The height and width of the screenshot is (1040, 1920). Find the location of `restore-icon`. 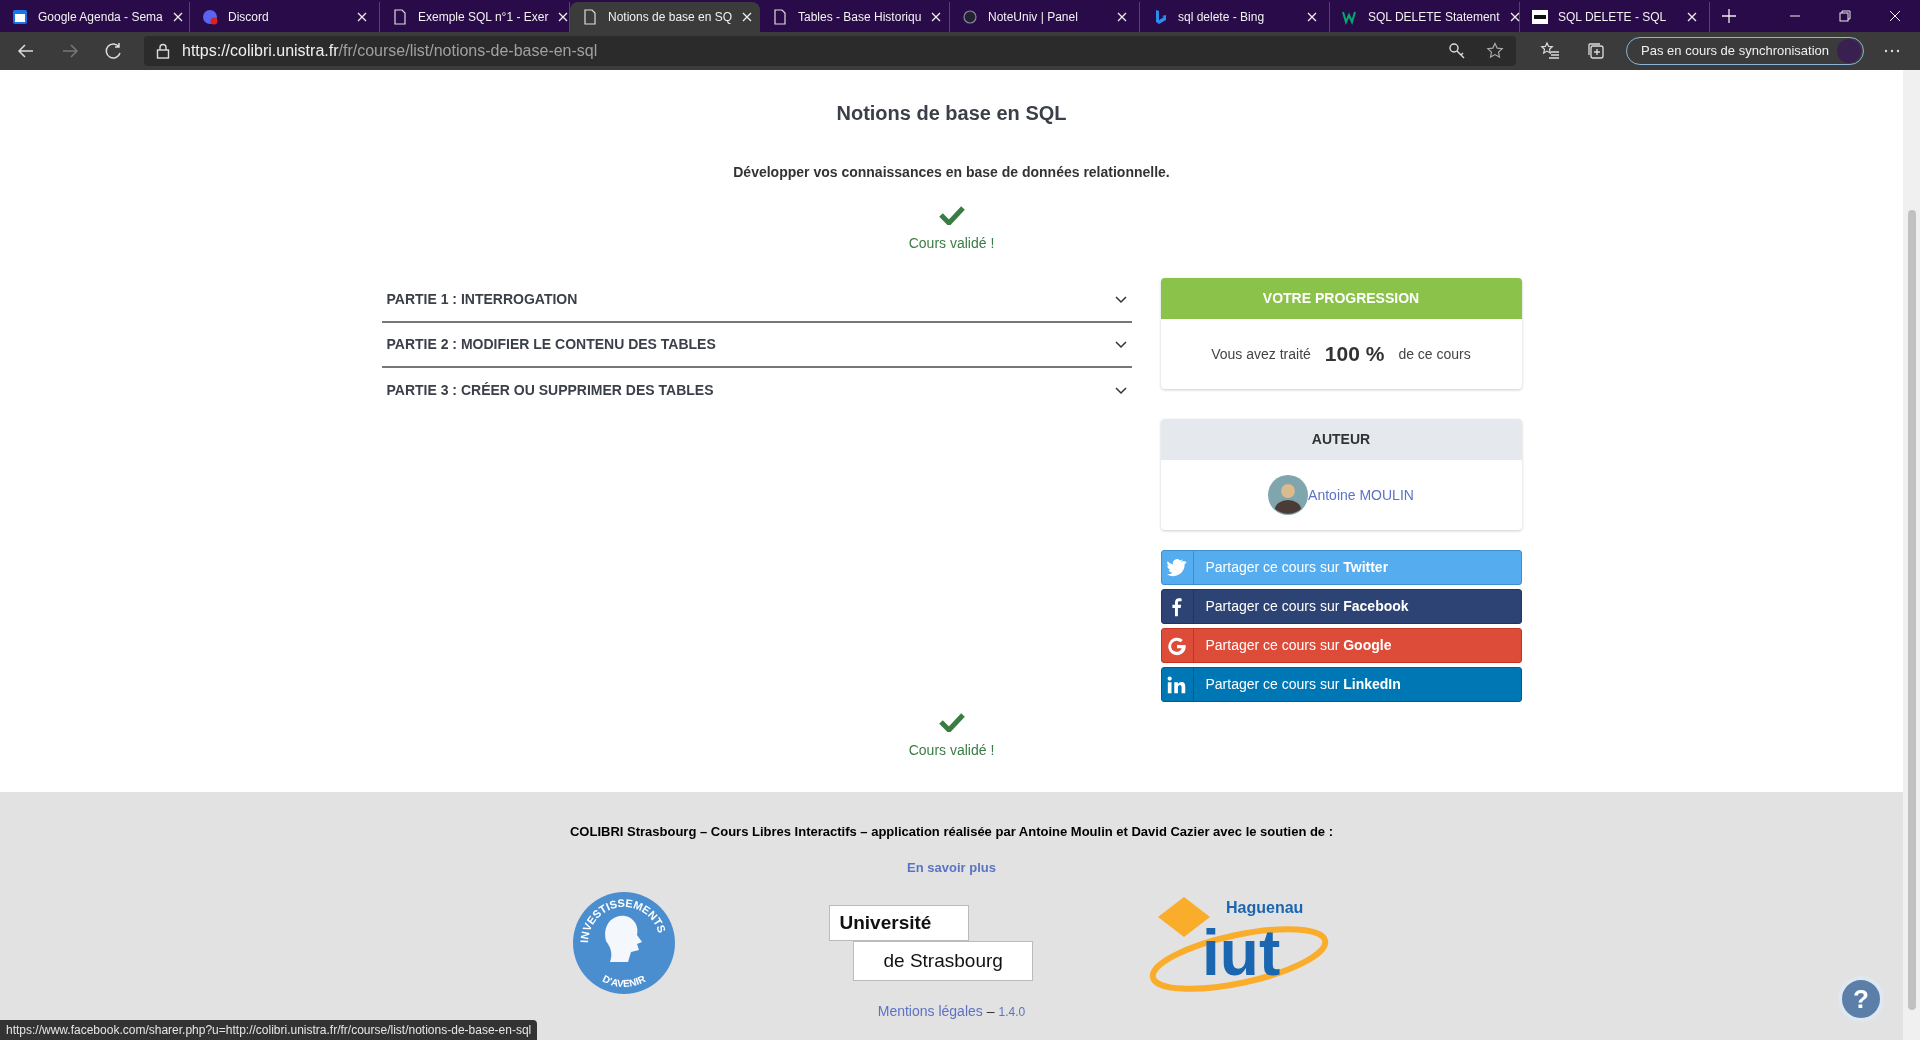

restore-icon is located at coordinates (1845, 16).